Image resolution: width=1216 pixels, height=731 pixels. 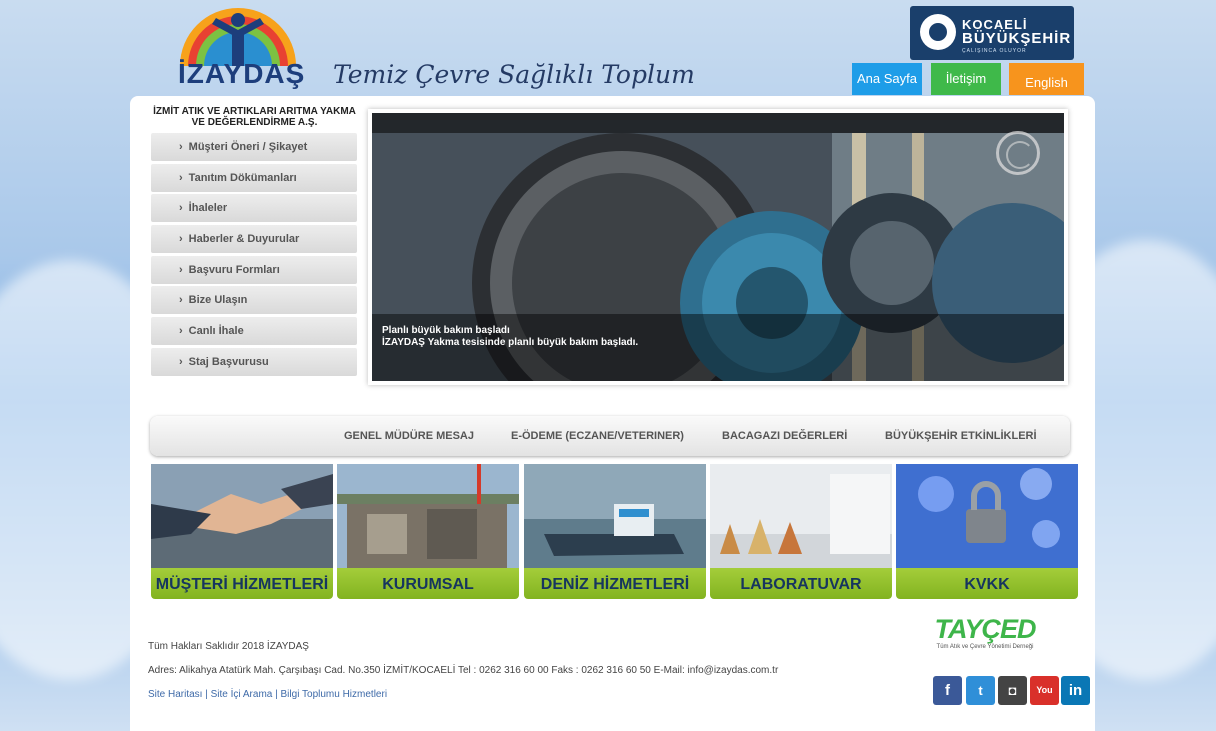 I want to click on facebook-icon: f, so click(x=947, y=690).